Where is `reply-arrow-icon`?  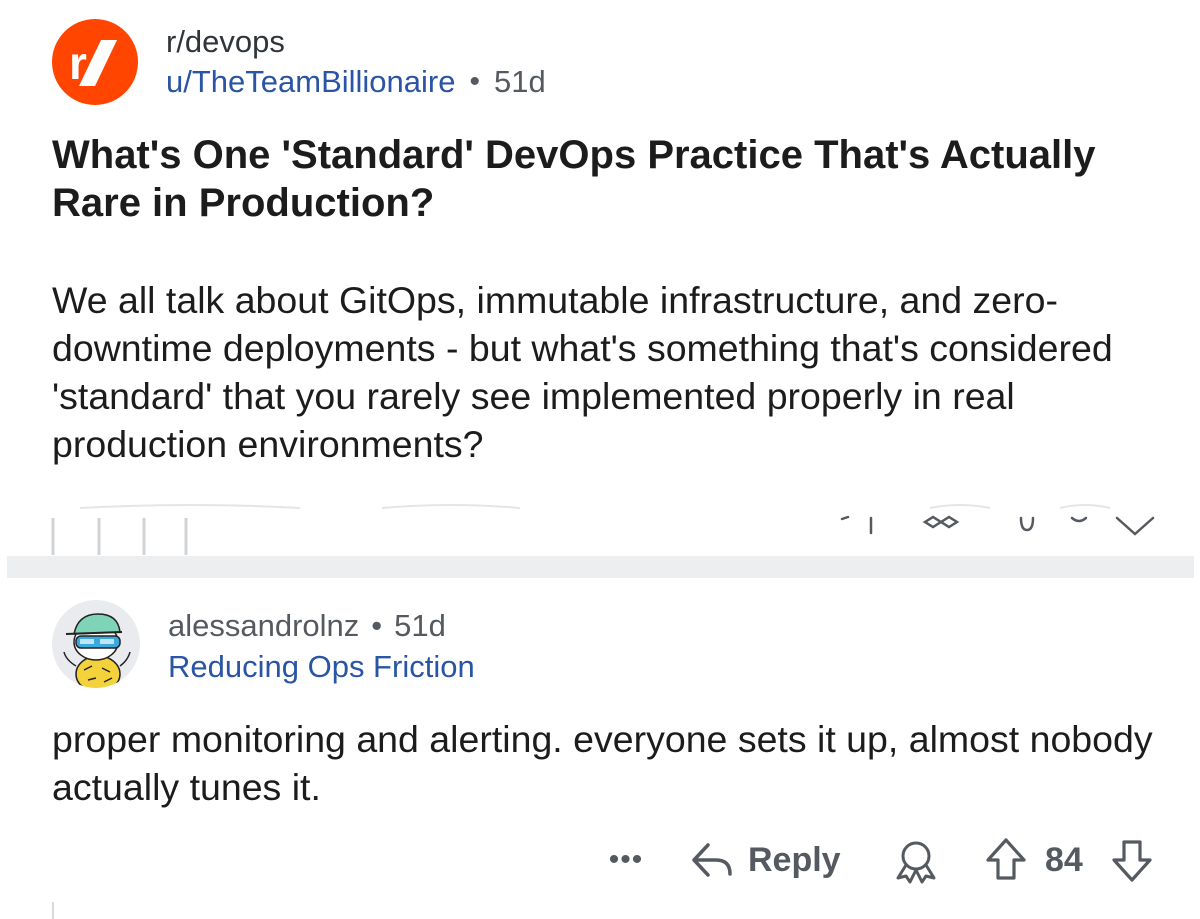 reply-arrow-icon is located at coordinates (712, 860).